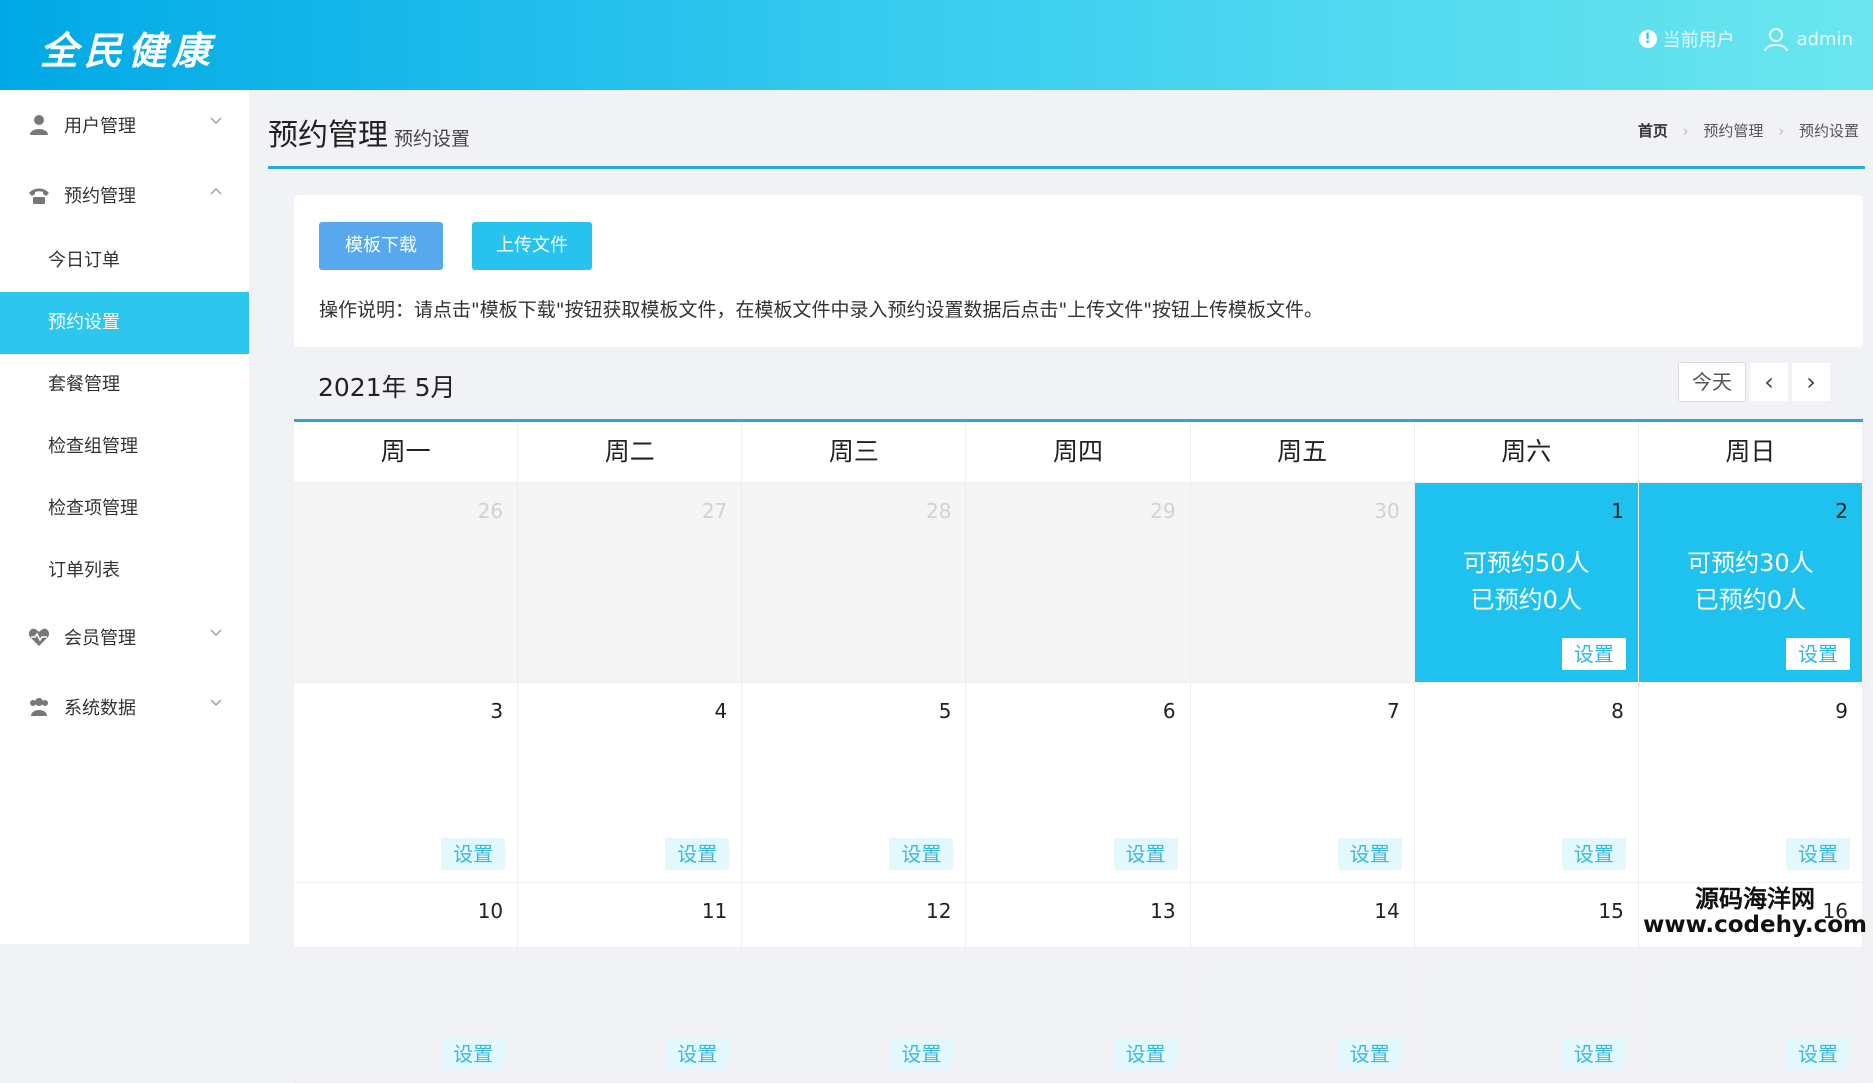 This screenshot has width=1873, height=1083. What do you see at coordinates (406, 452) in the screenshot?
I see `weekday-label: 周一` at bounding box center [406, 452].